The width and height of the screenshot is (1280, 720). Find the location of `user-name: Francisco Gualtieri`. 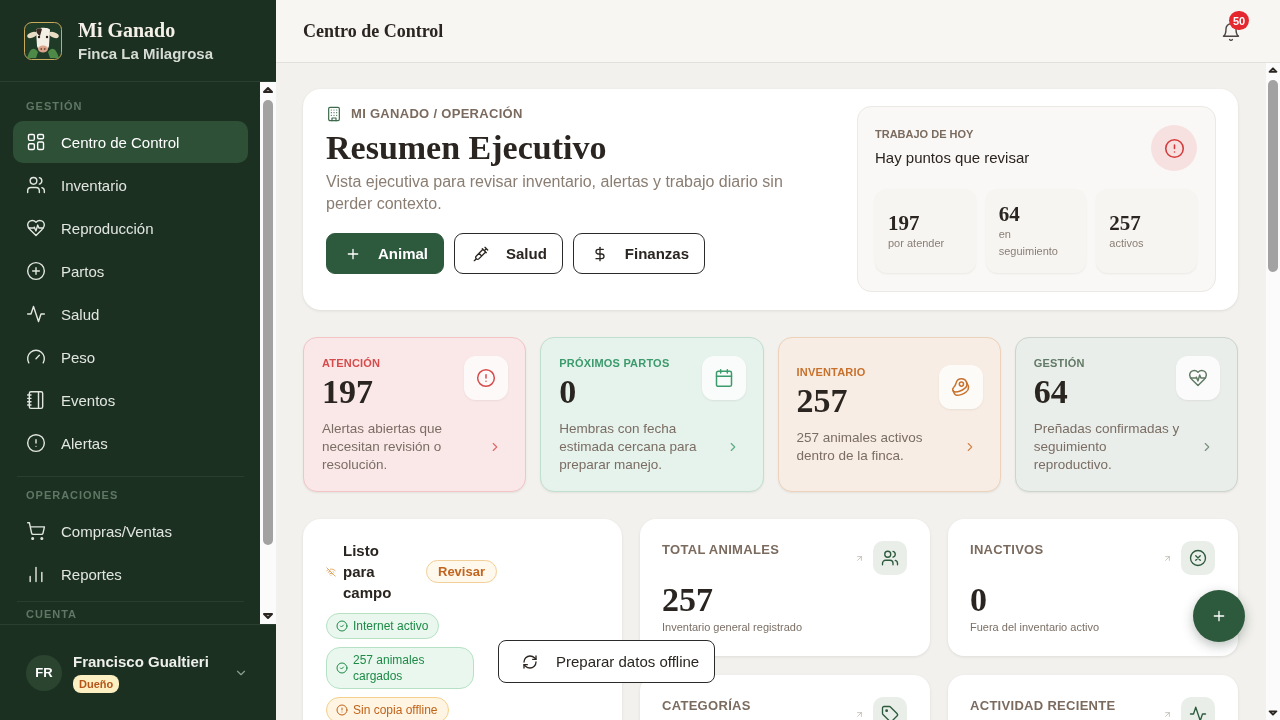

user-name: Francisco Gualtieri is located at coordinates (141, 661).